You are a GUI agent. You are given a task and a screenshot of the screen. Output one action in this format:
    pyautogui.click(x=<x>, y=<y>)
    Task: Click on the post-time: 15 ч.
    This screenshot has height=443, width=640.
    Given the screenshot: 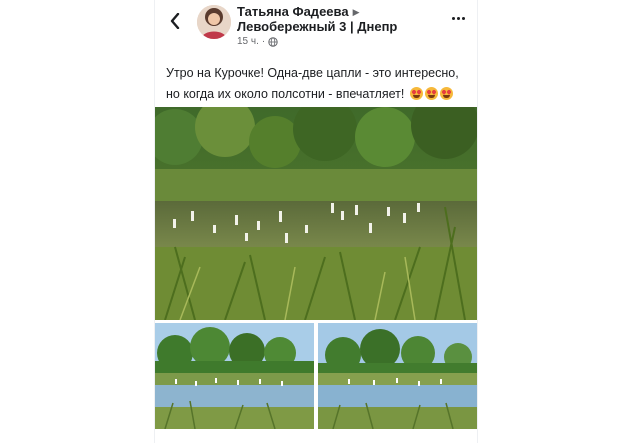 What is the action you would take?
    pyautogui.click(x=248, y=41)
    